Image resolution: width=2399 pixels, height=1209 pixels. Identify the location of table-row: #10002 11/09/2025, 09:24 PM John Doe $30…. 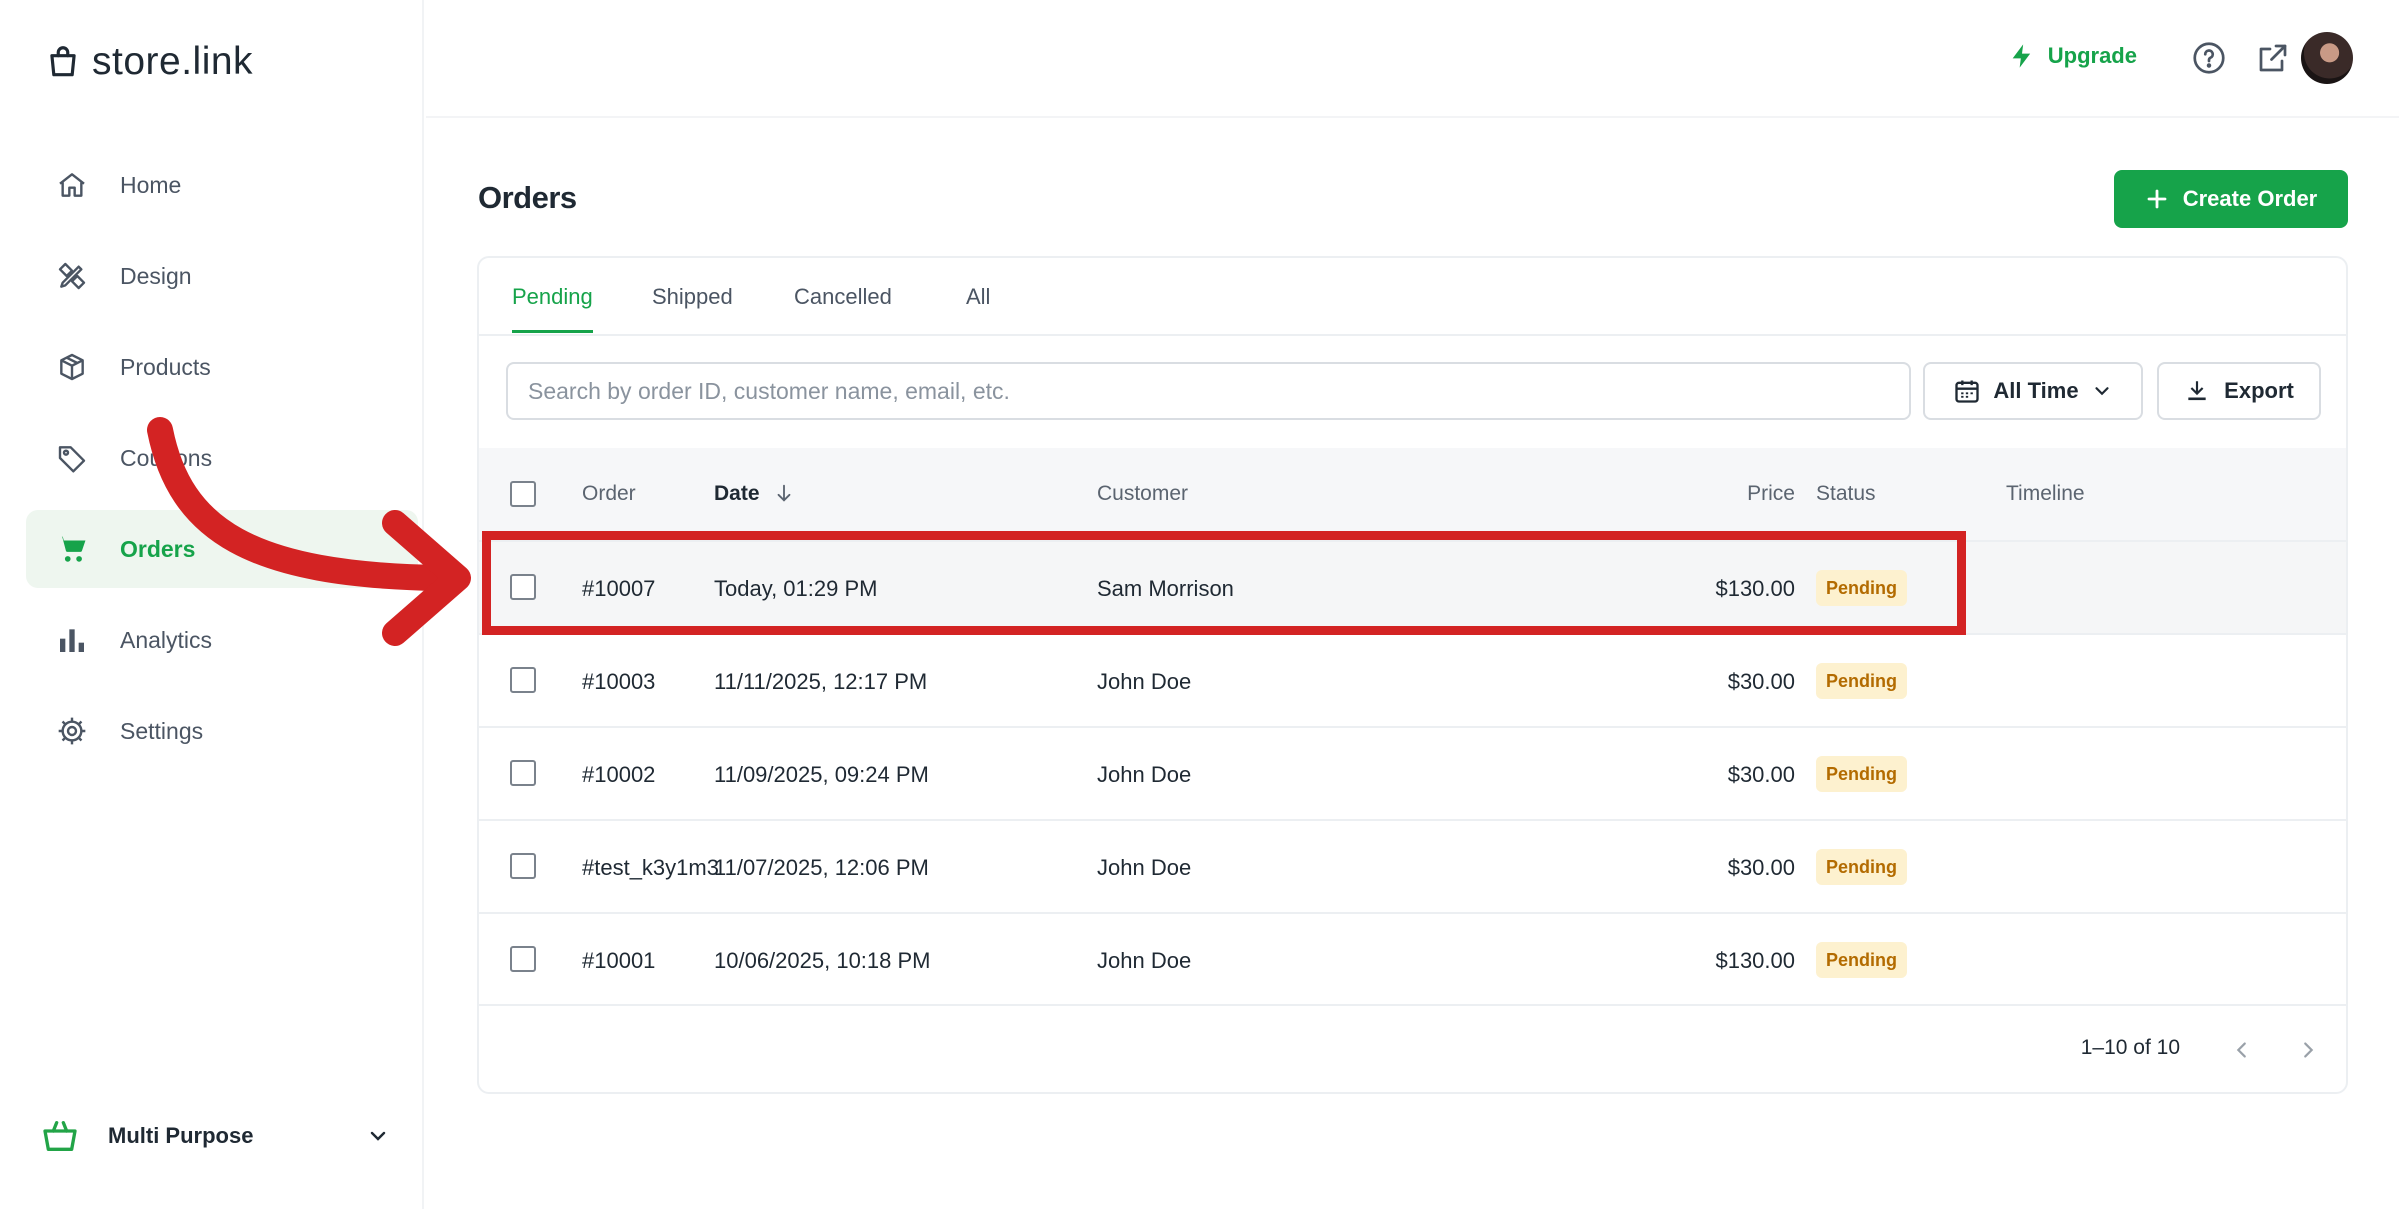
(1412, 772).